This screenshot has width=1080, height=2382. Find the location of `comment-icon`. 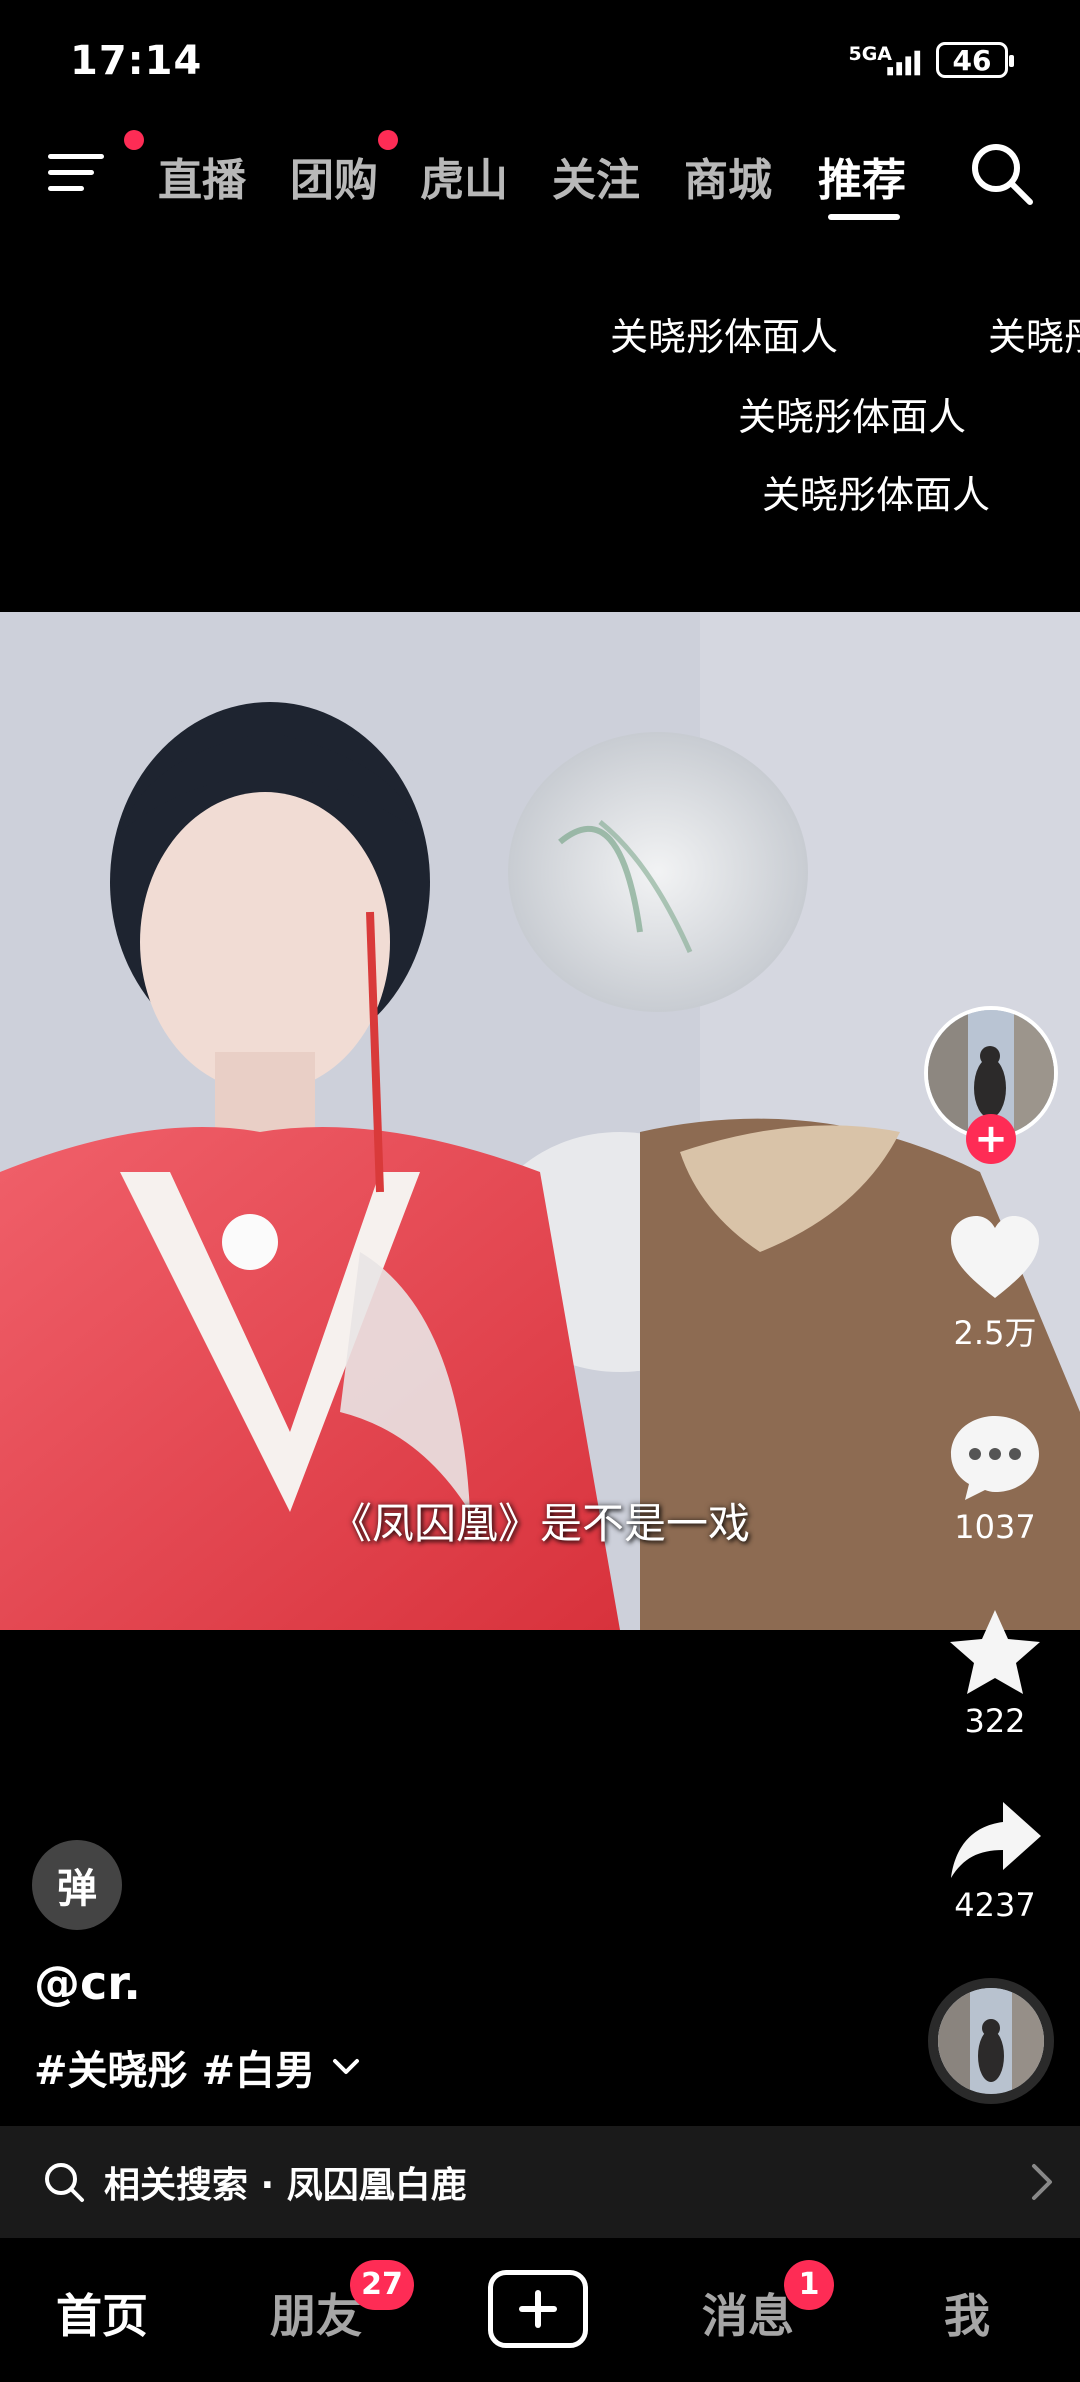

comment-icon is located at coordinates (995, 1458).